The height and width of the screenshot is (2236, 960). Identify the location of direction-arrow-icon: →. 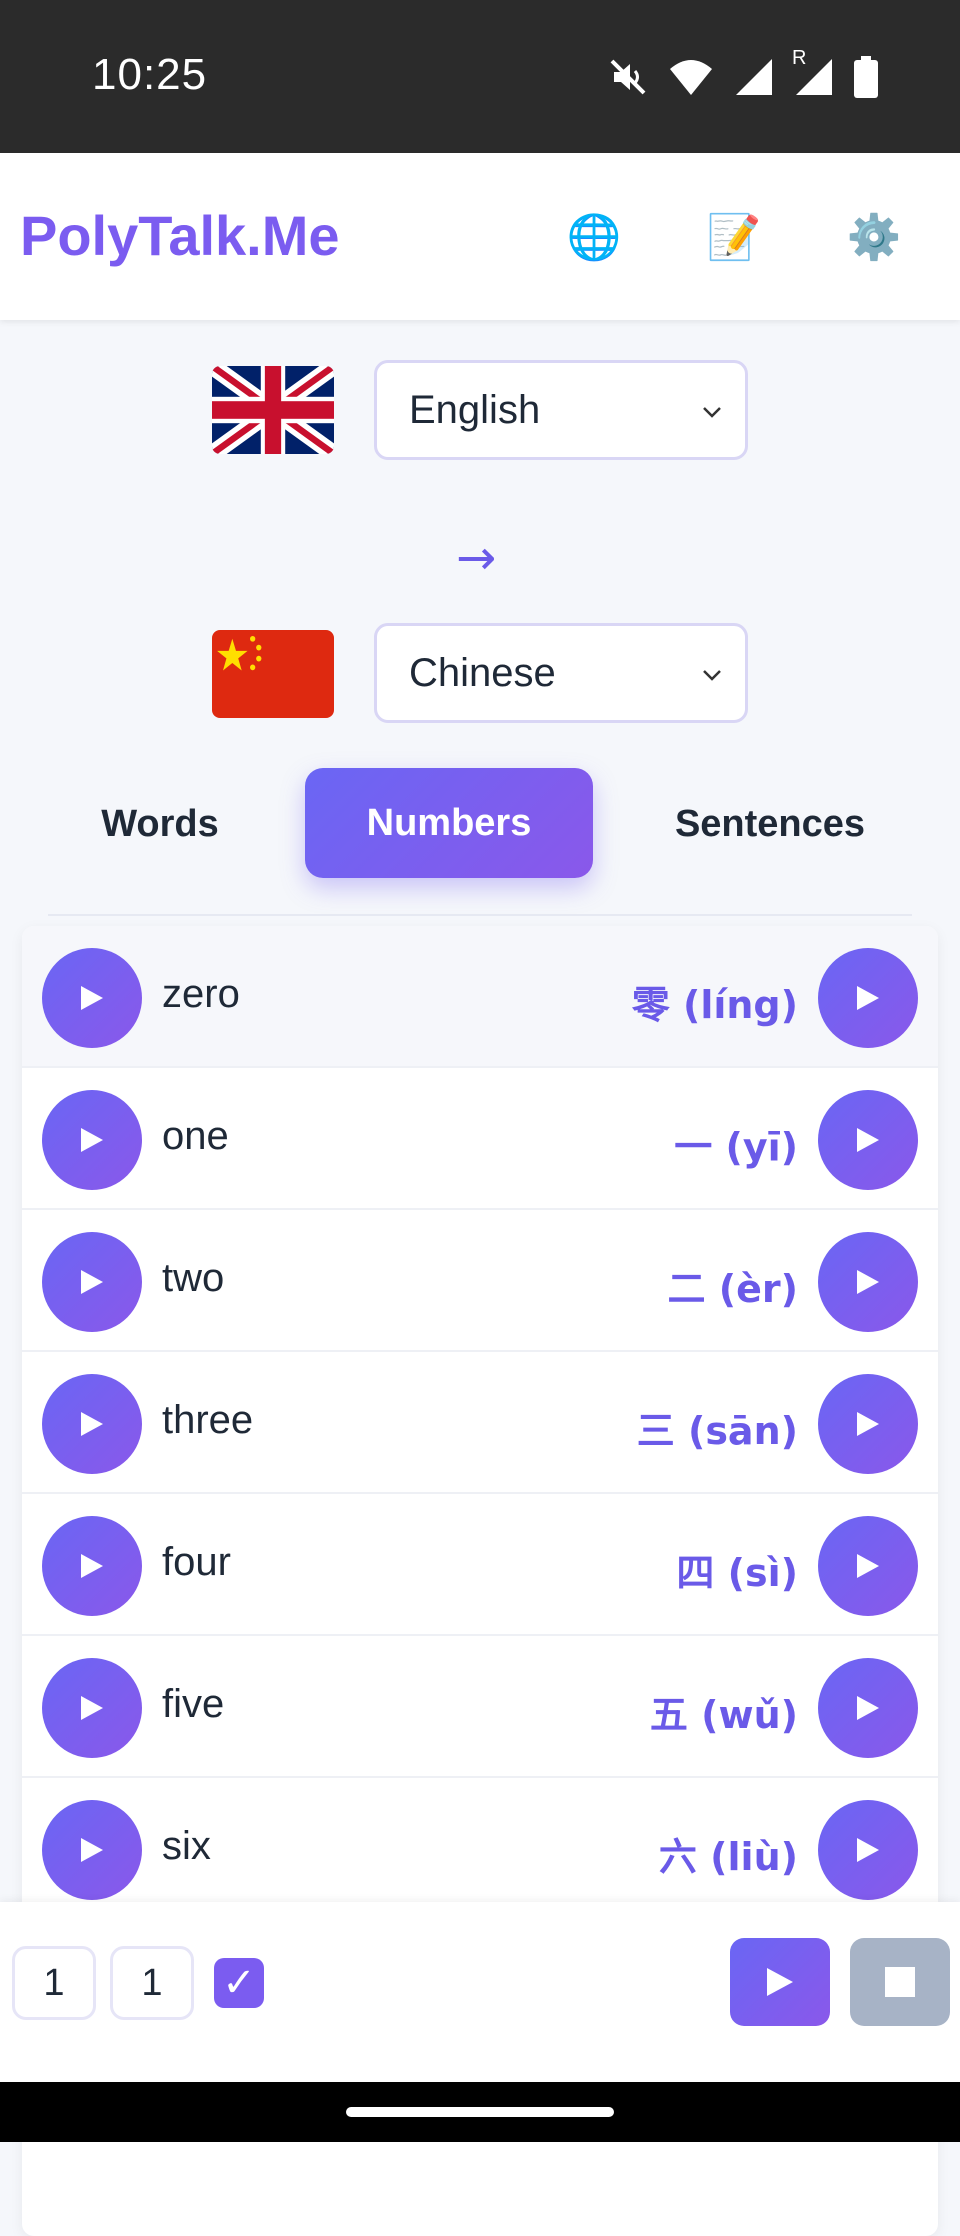
(476, 558).